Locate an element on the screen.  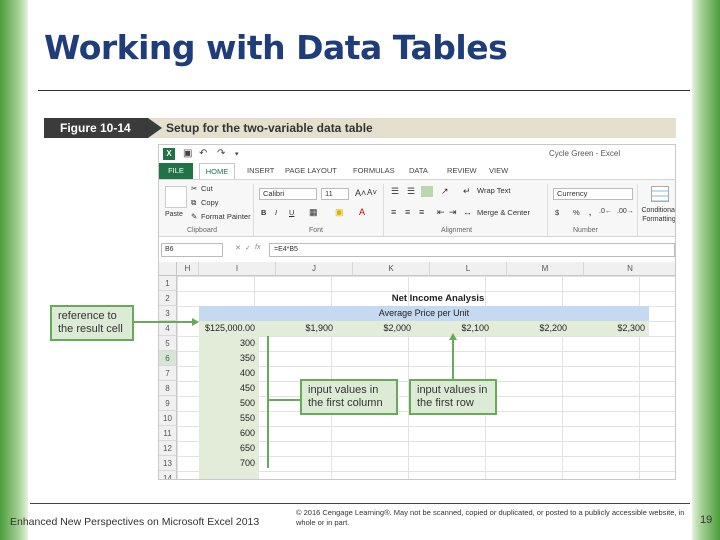
tab-review: REVIEW is located at coordinates (462, 170).